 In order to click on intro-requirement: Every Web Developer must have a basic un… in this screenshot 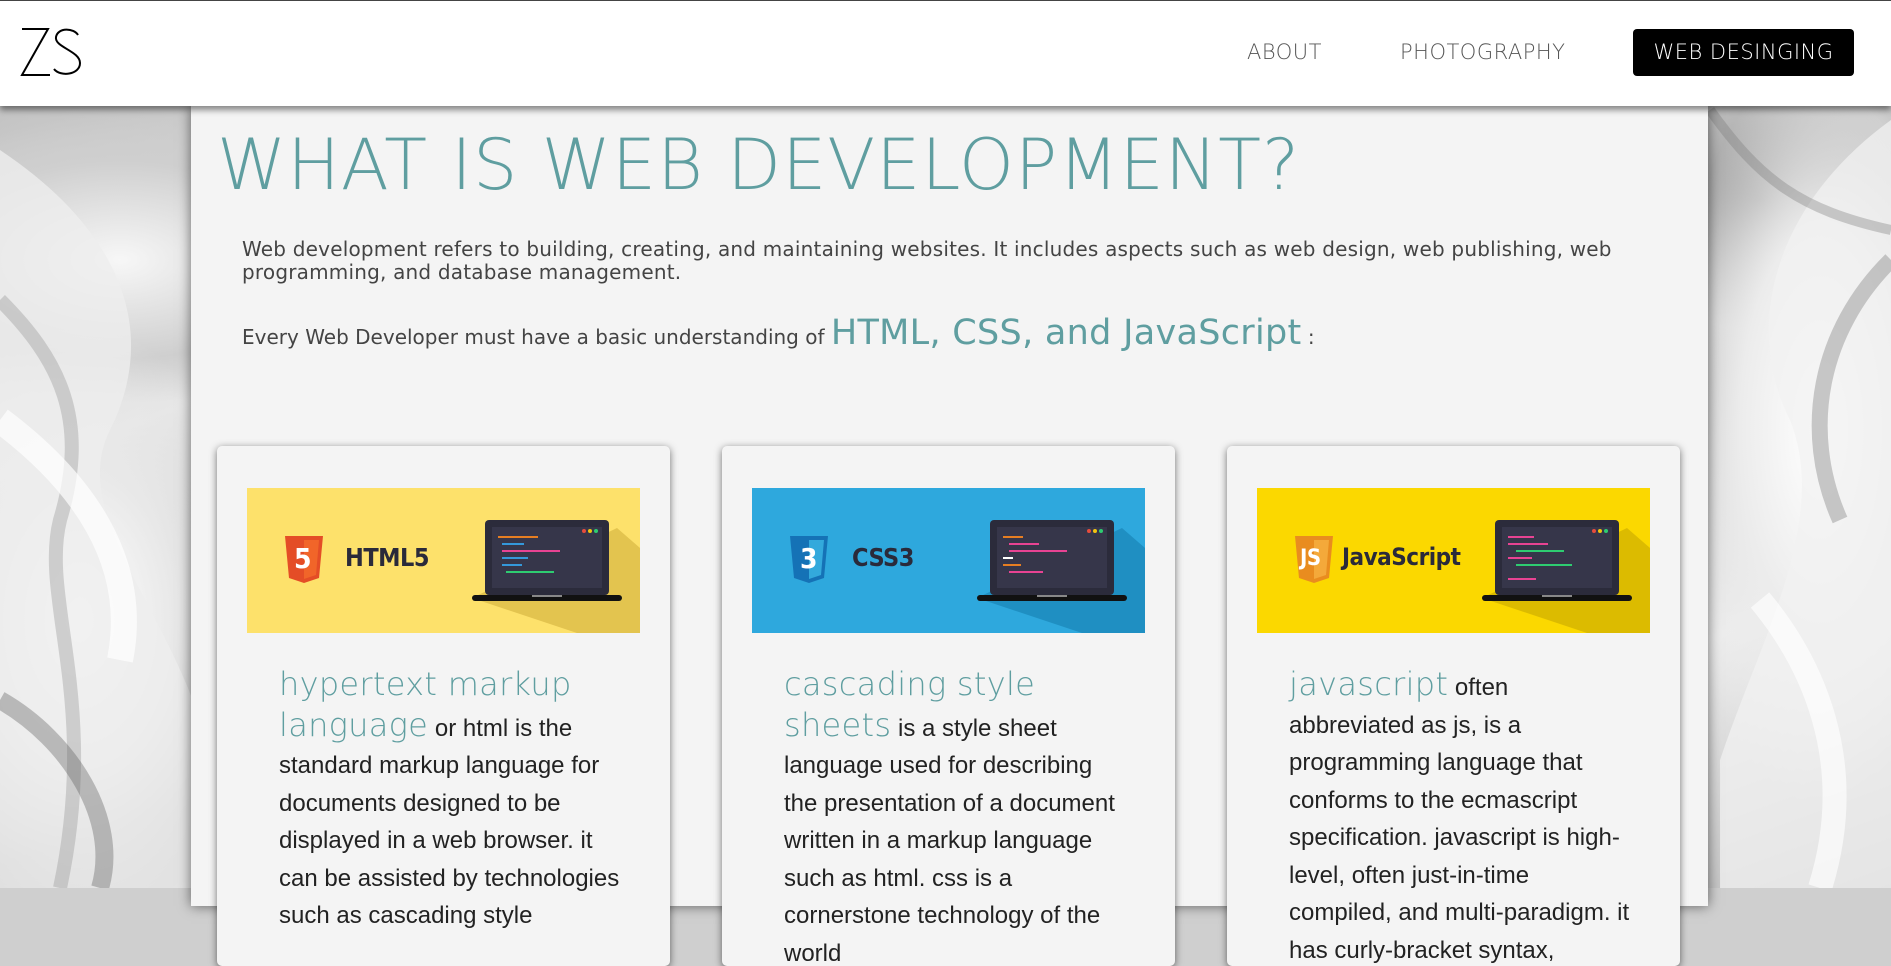, I will do `click(778, 335)`.